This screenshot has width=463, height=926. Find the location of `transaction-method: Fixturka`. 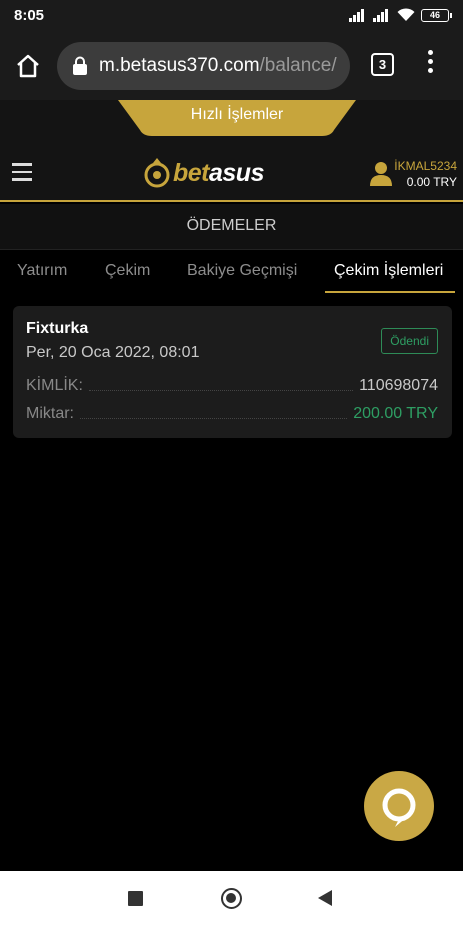

transaction-method: Fixturka is located at coordinates (57, 328).